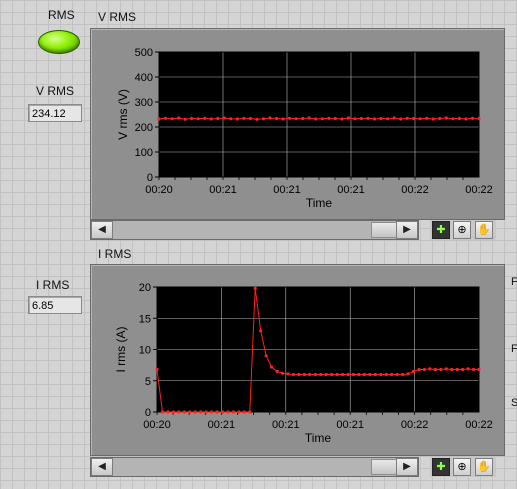 The width and height of the screenshot is (517, 489). Describe the element at coordinates (115, 254) in the screenshot. I see `irms-chart-title: I RMS` at that location.